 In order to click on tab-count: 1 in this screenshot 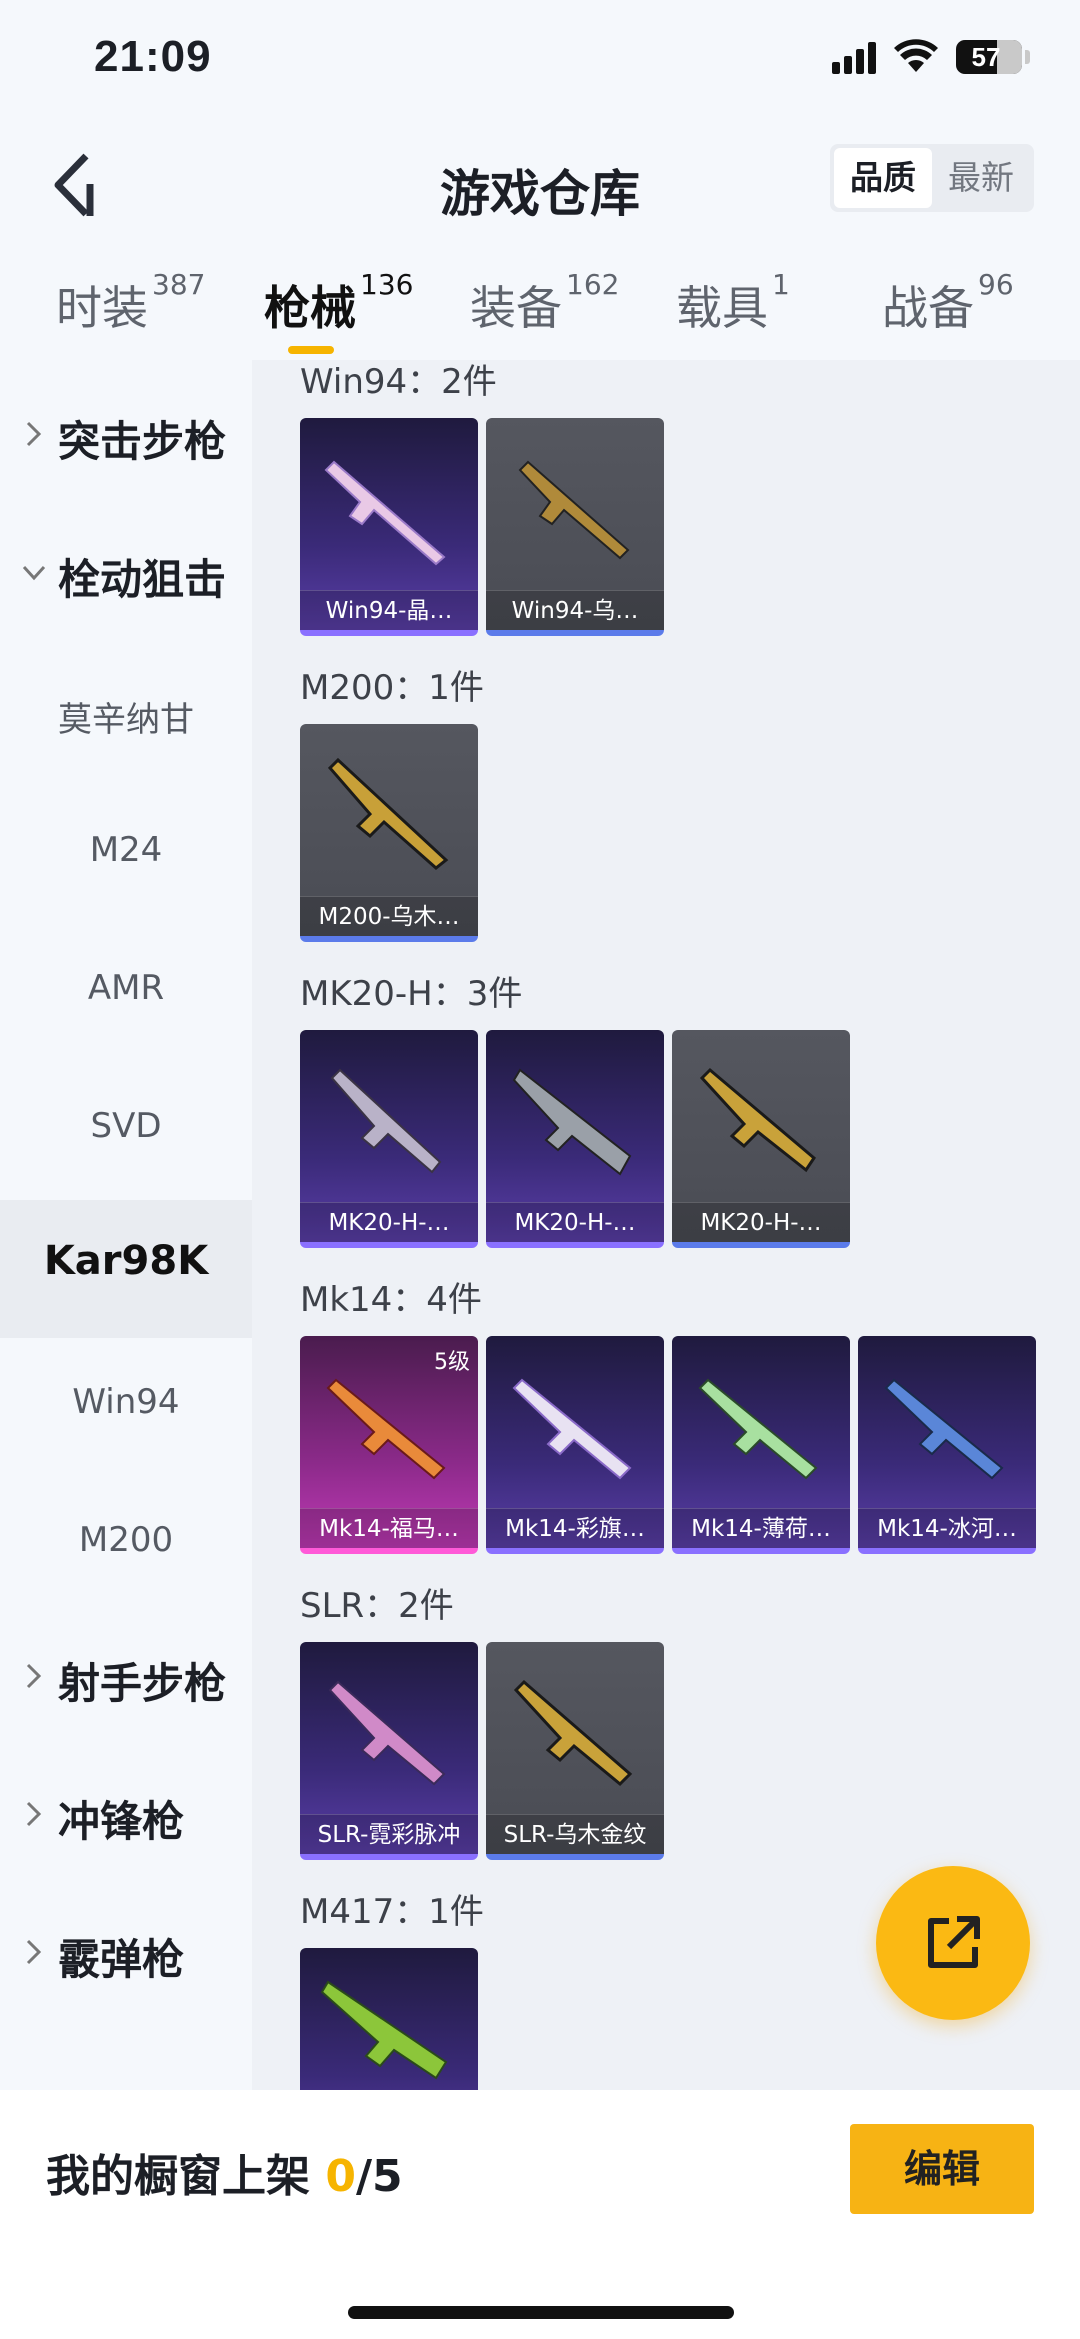, I will do `click(781, 284)`.